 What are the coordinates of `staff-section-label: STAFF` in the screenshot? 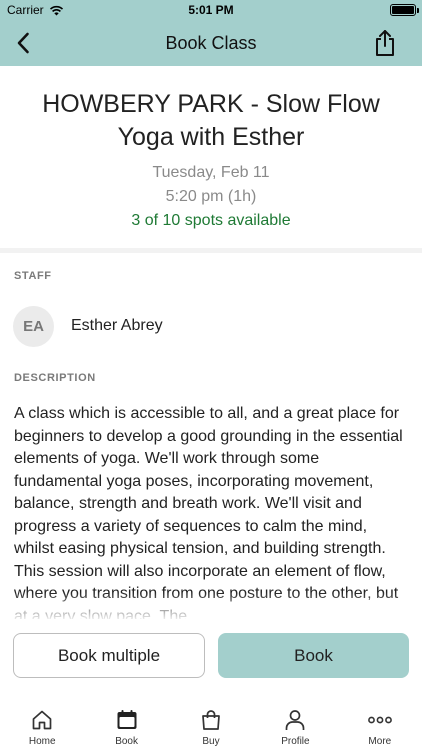 It's located at (33, 276).